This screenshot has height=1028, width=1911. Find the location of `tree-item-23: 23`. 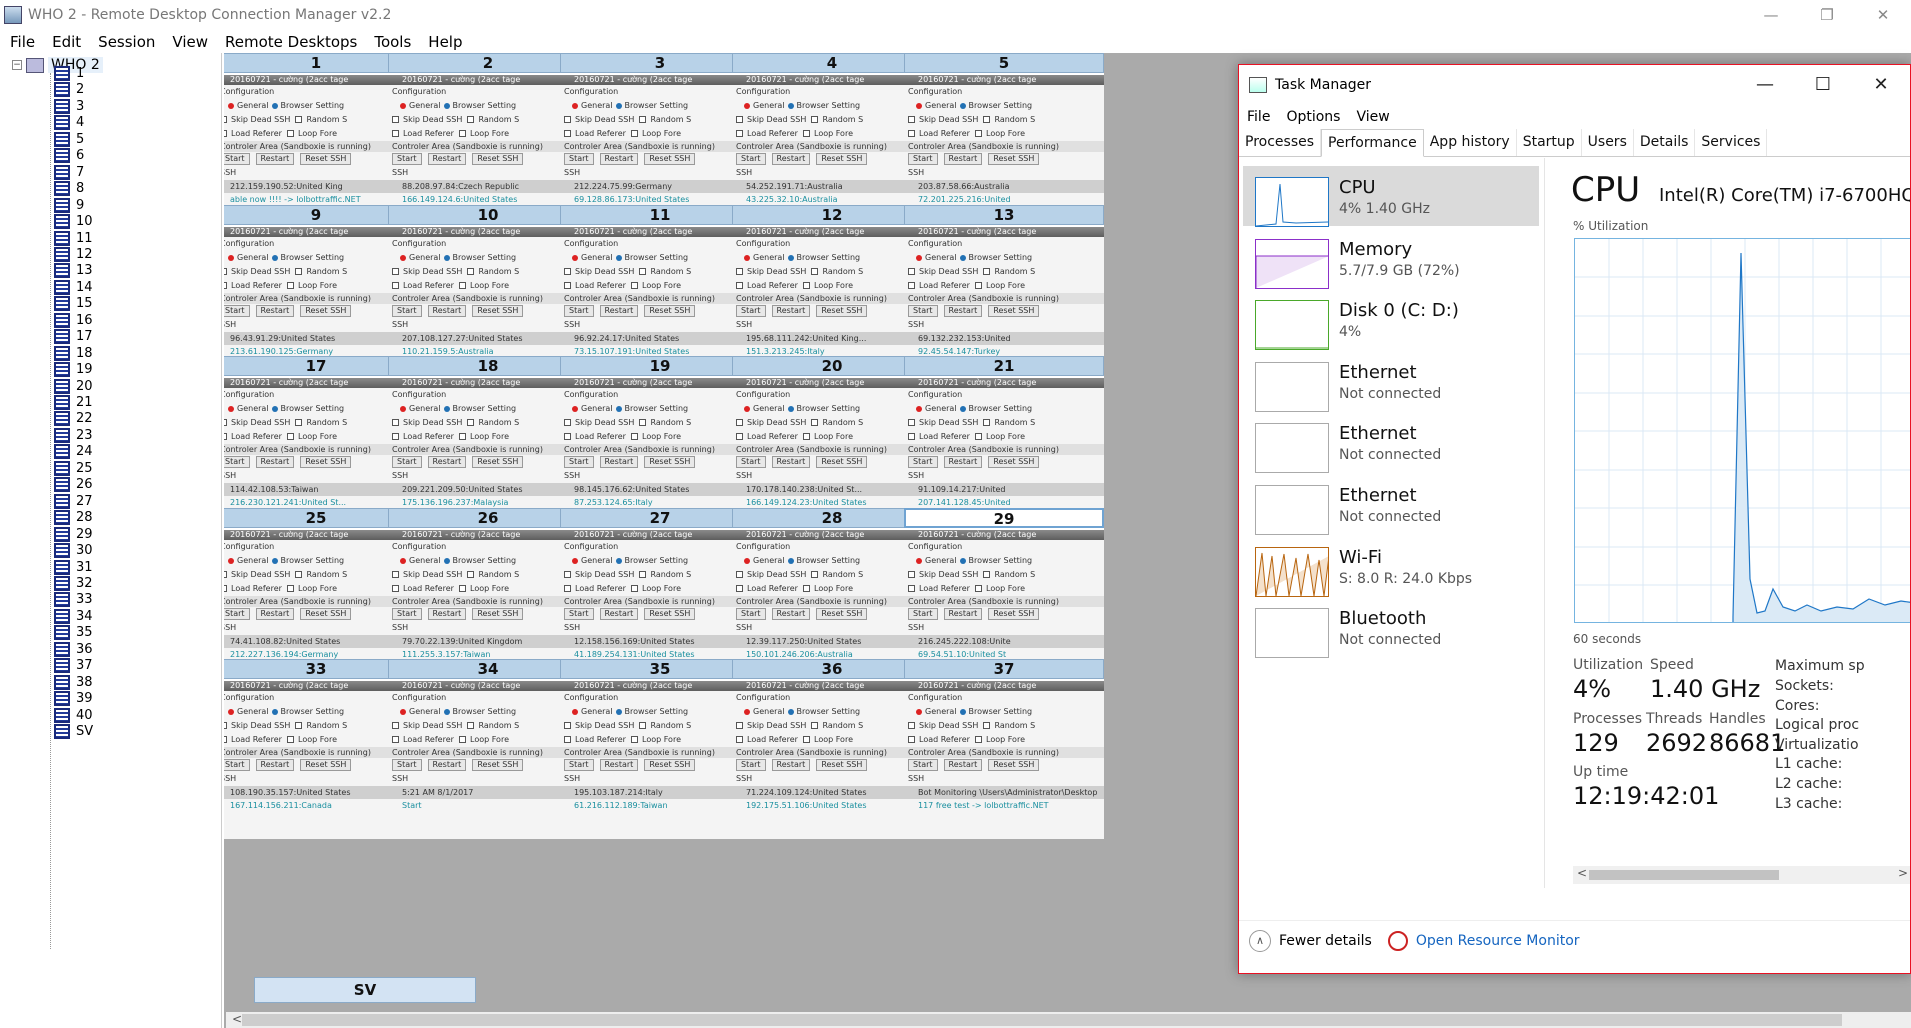

tree-item-23: 23 is located at coordinates (73, 435).